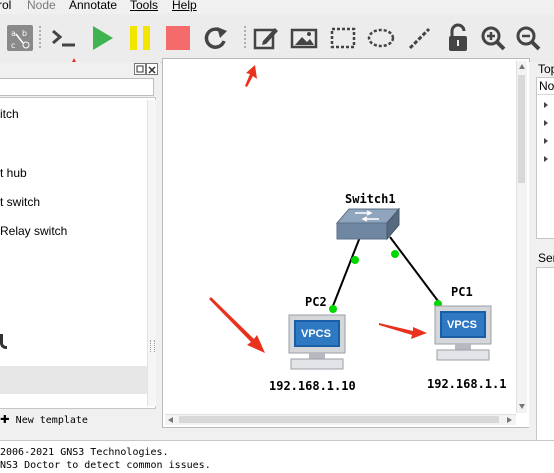 This screenshot has width=554, height=473. Describe the element at coordinates (105, 465) in the screenshot. I see `console-line: NS3 Doctor to detect common issues.` at that location.